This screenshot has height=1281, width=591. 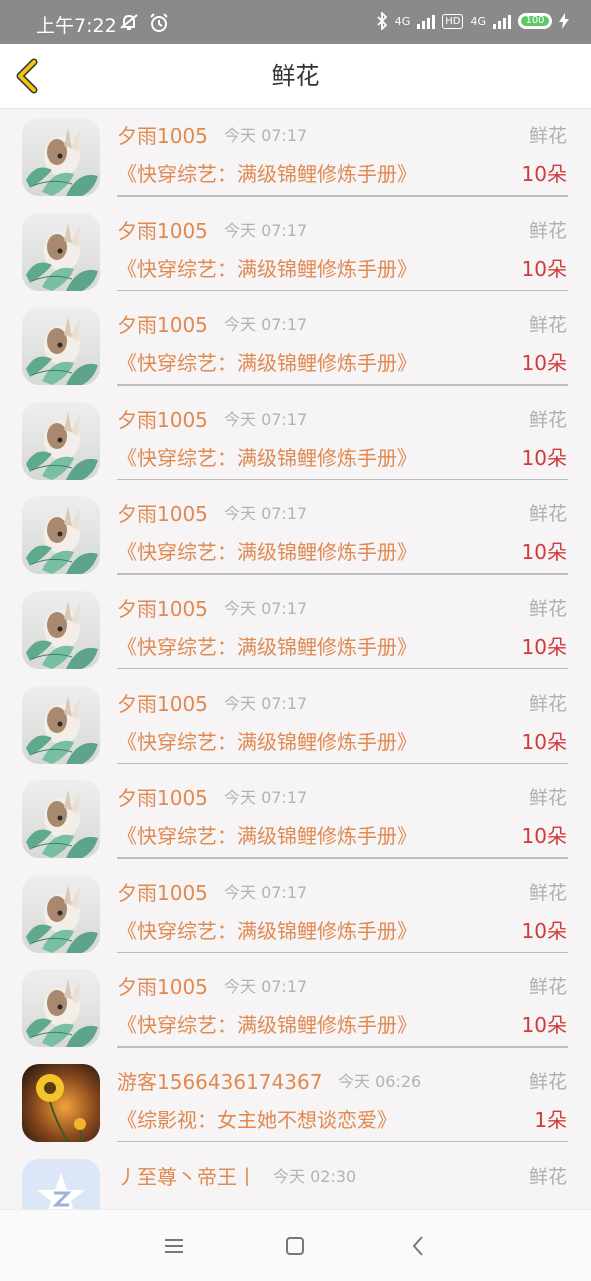 I want to click on system-nav-bar, so click(x=295, y=1245).